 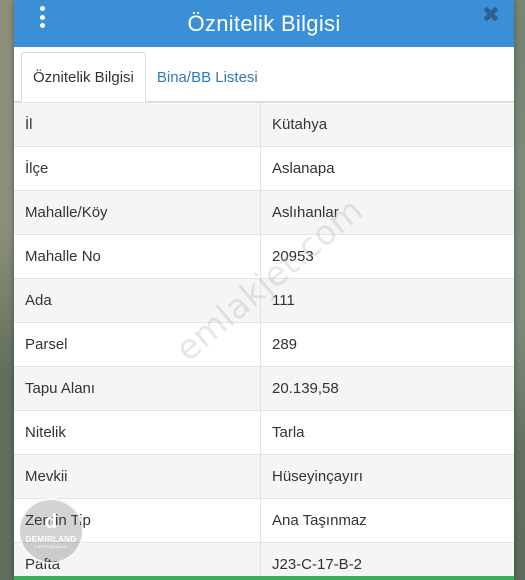 I want to click on table-row: Parsel 289, so click(x=264, y=345).